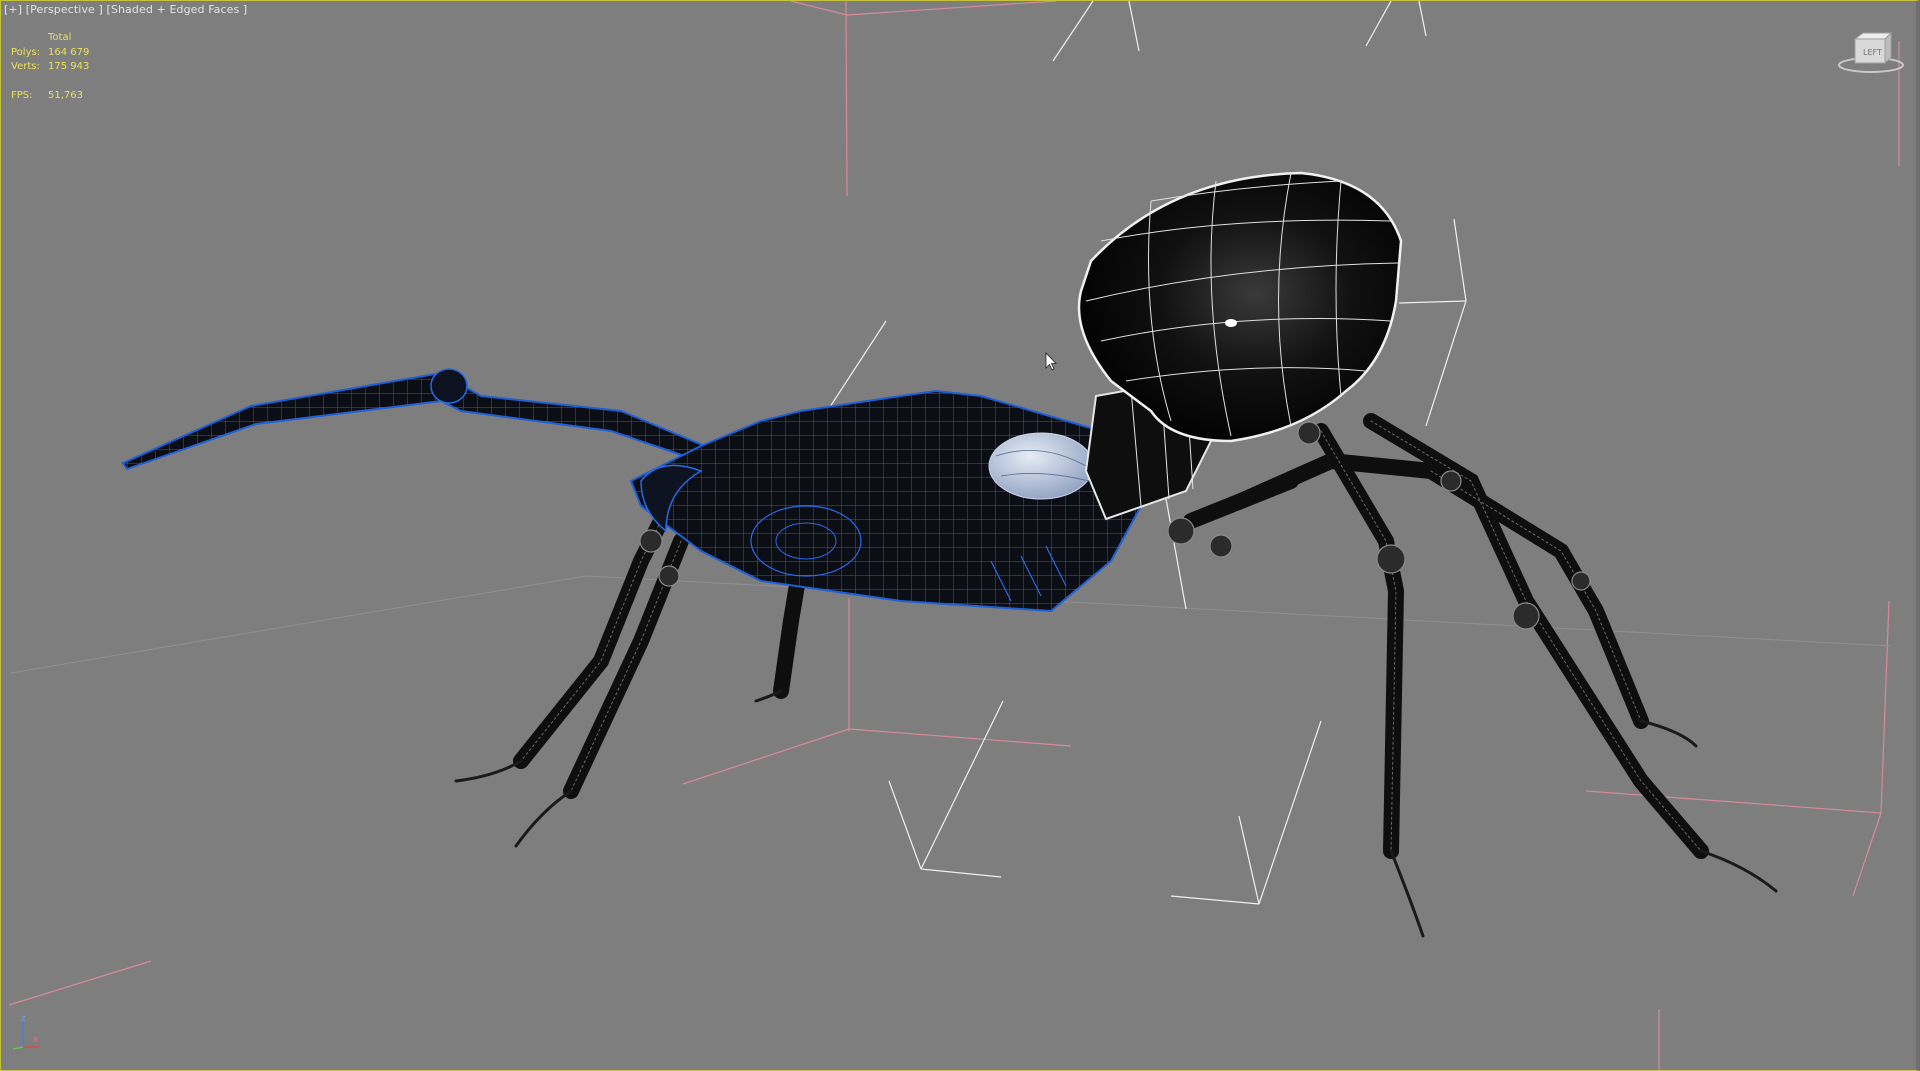 The image size is (1920, 1071). Describe the element at coordinates (64, 9) in the screenshot. I see `view-mode-button: [Perspective ]` at that location.